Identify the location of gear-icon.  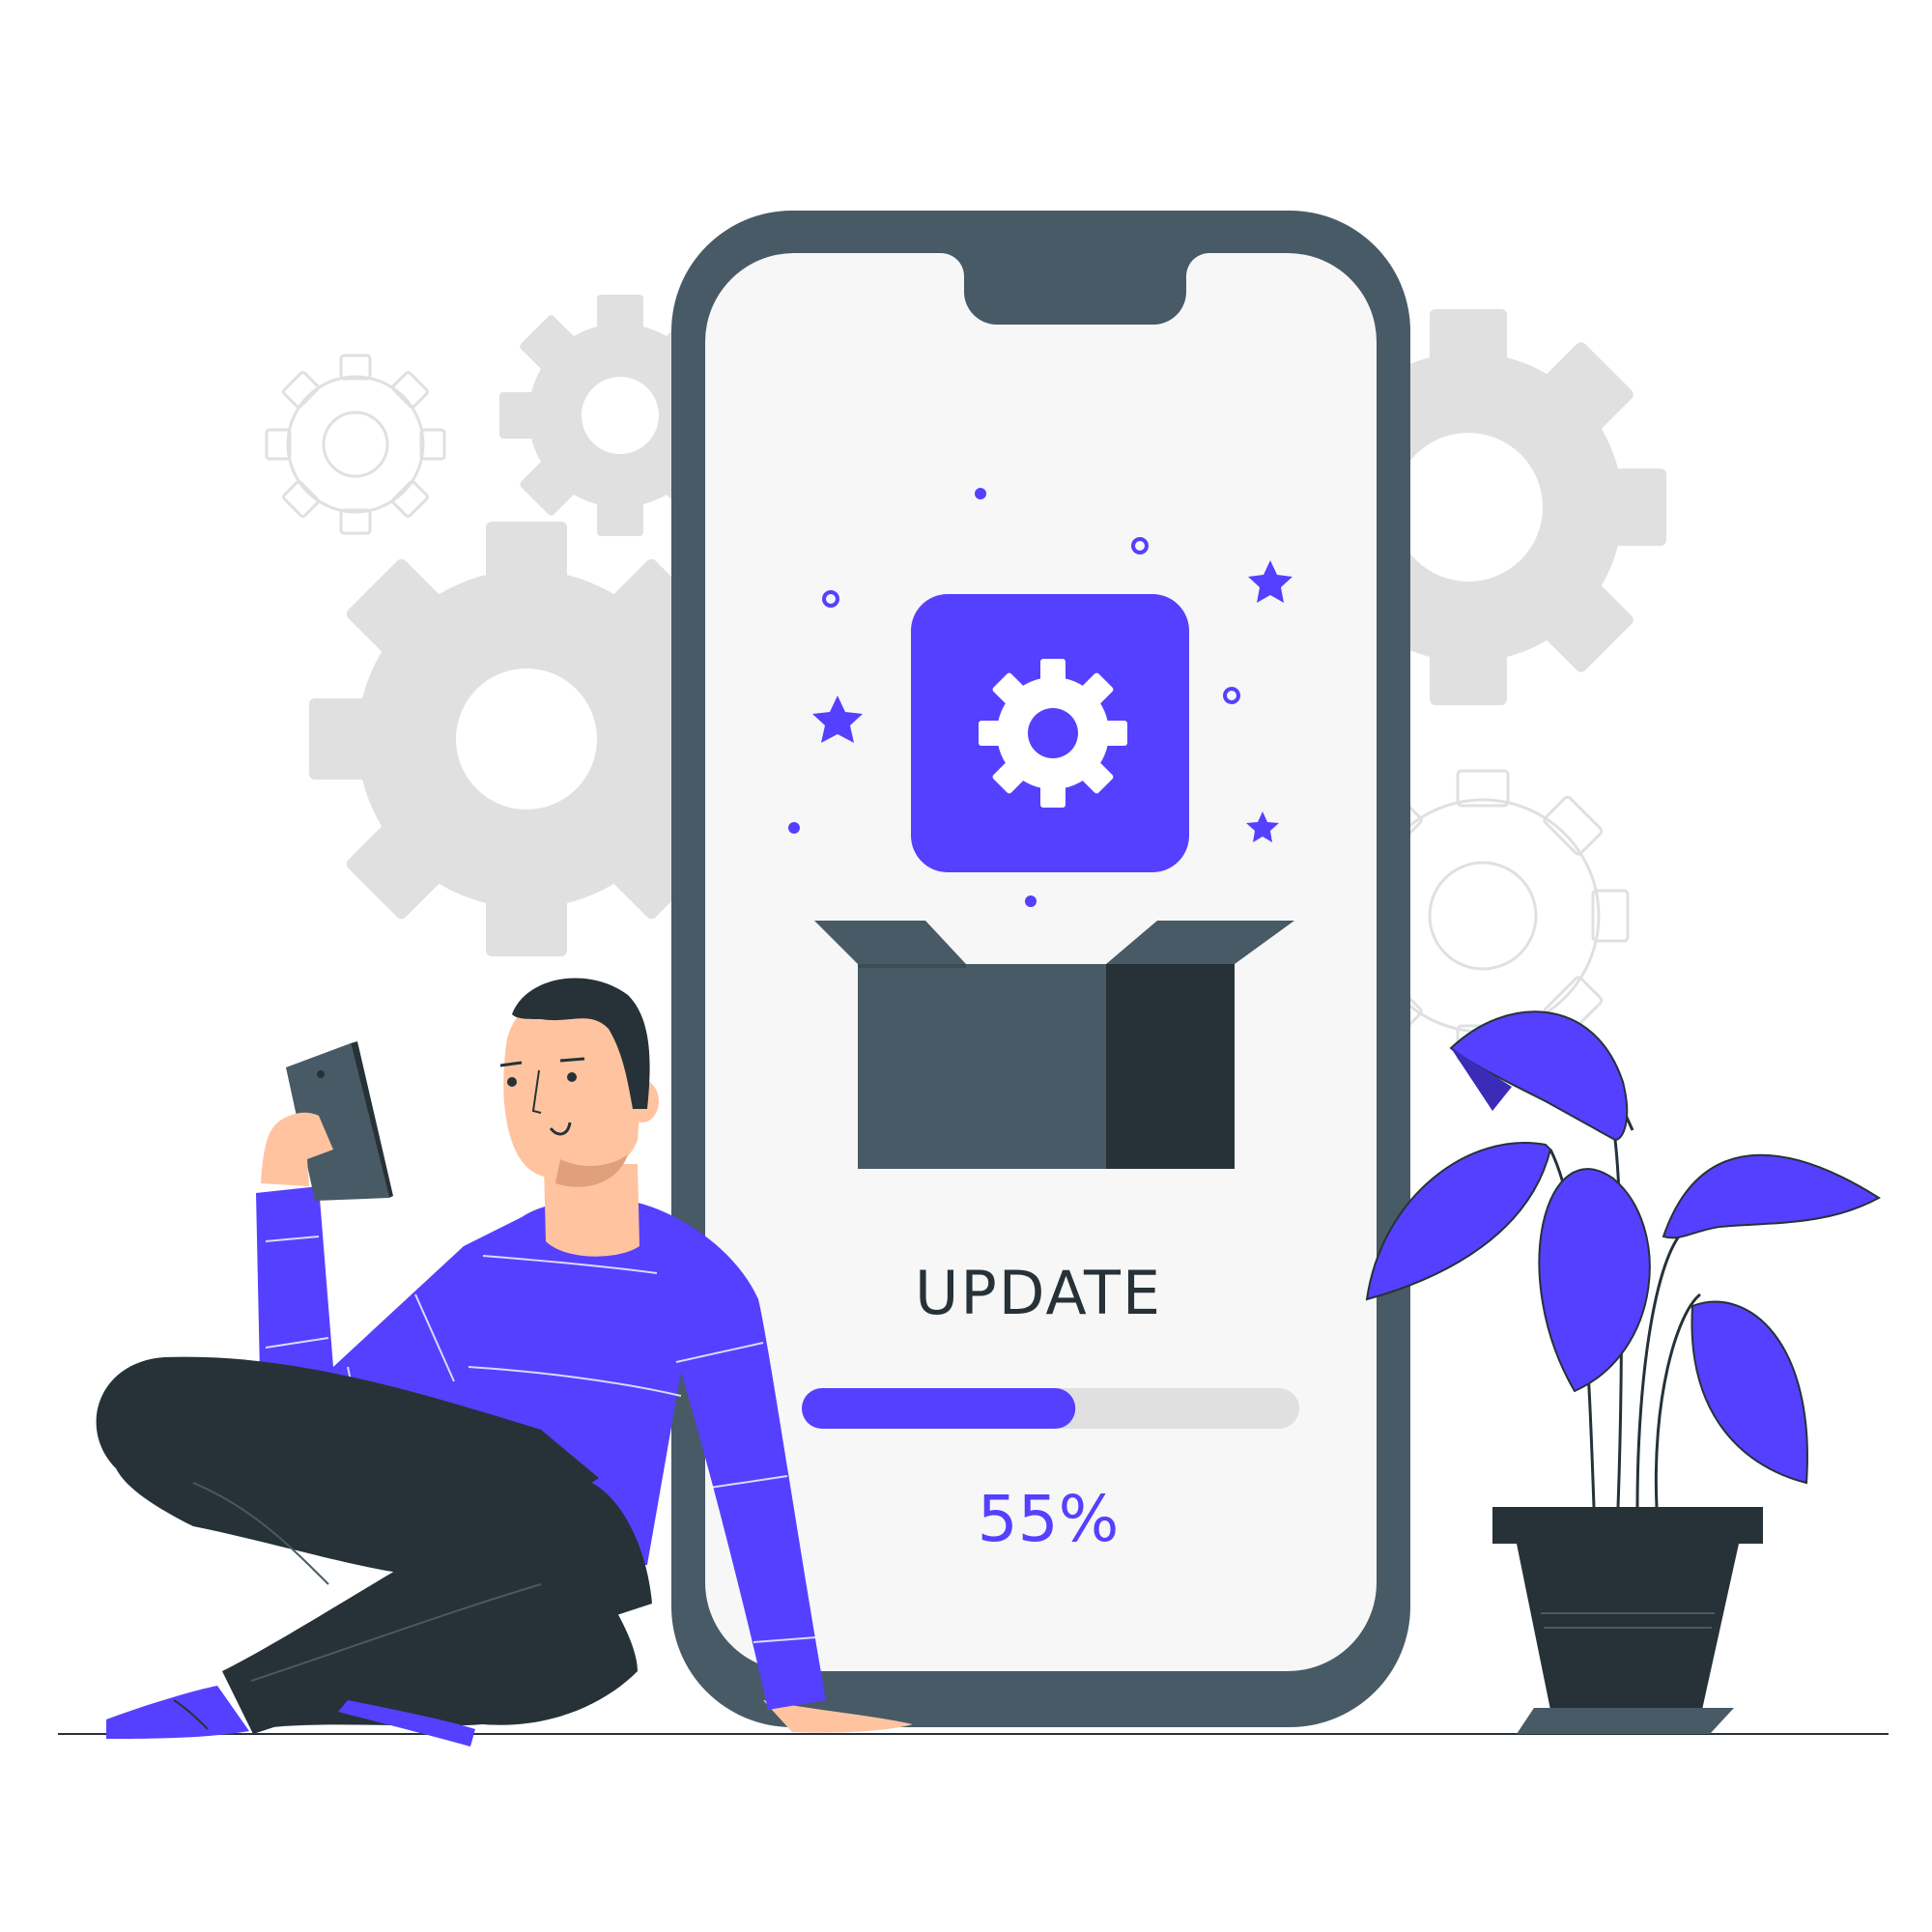
(1053, 733).